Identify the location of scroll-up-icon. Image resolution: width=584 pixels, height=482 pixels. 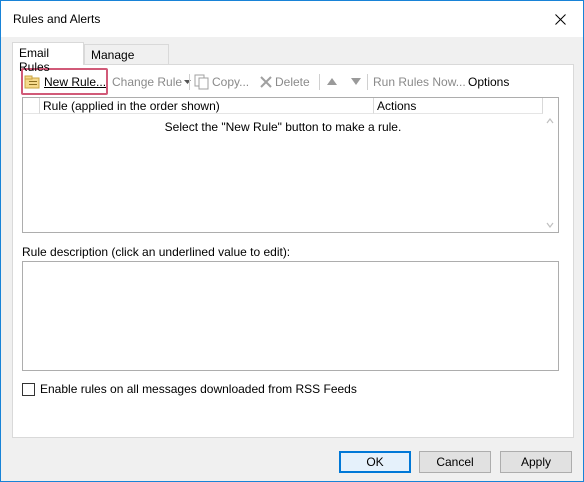
(550, 121).